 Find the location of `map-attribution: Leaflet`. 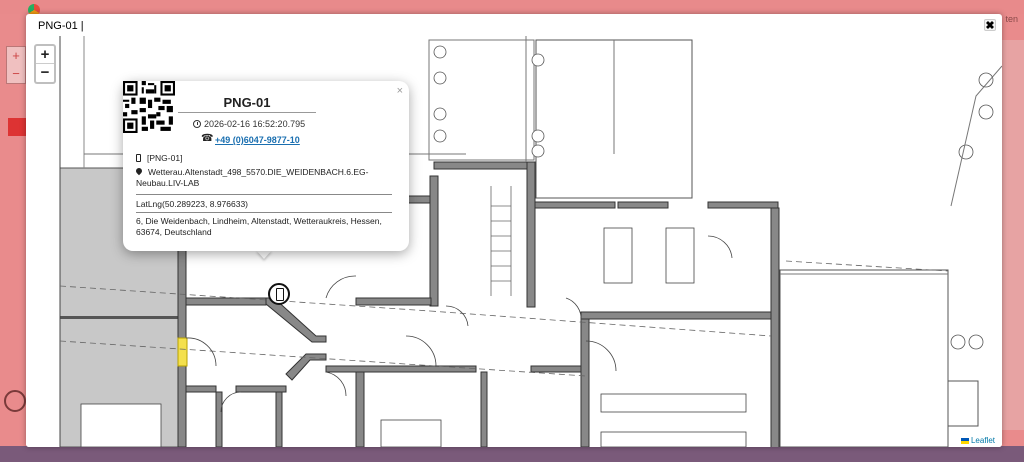

map-attribution: Leaflet is located at coordinates (977, 440).